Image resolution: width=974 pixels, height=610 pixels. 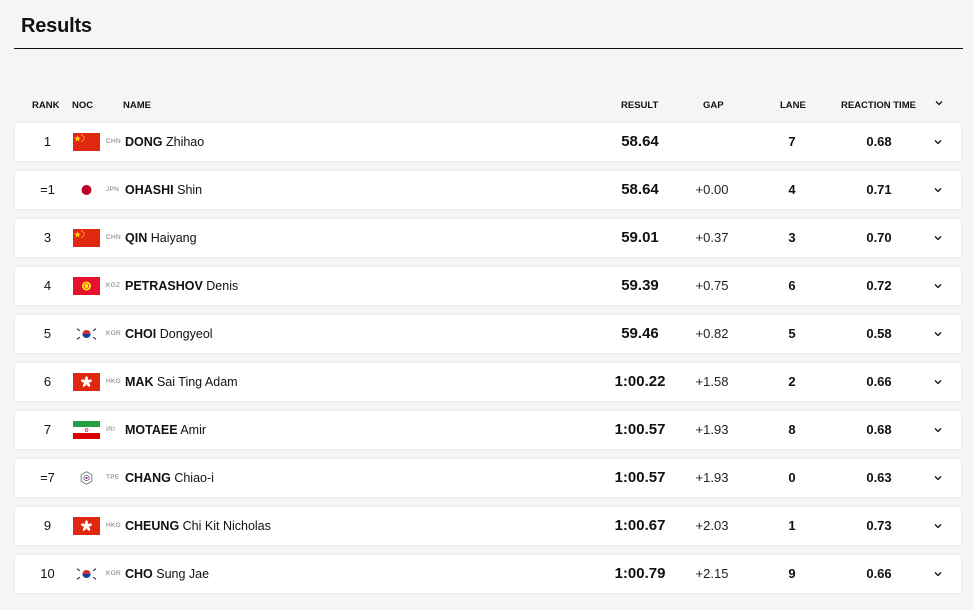 I want to click on lane-cell: 9, so click(x=792, y=573).